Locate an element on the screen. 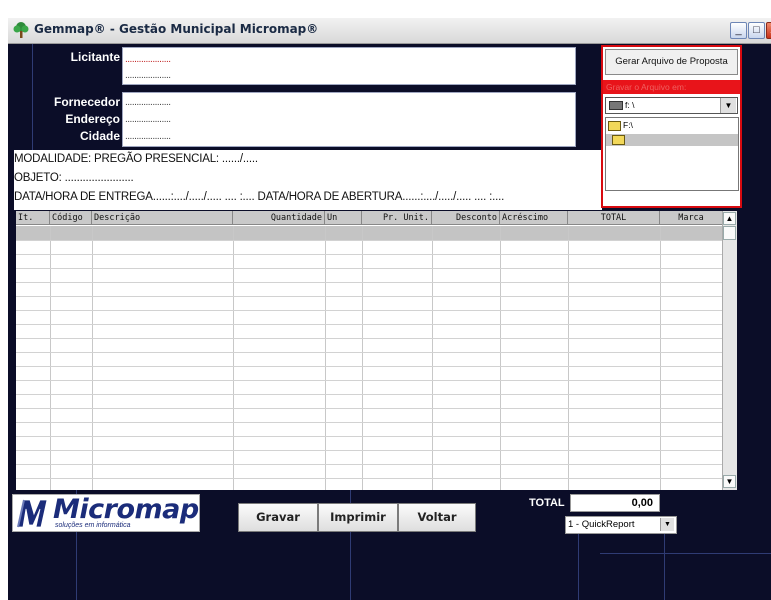 This screenshot has width=771, height=600. total-value: 0,00 is located at coordinates (615, 503).